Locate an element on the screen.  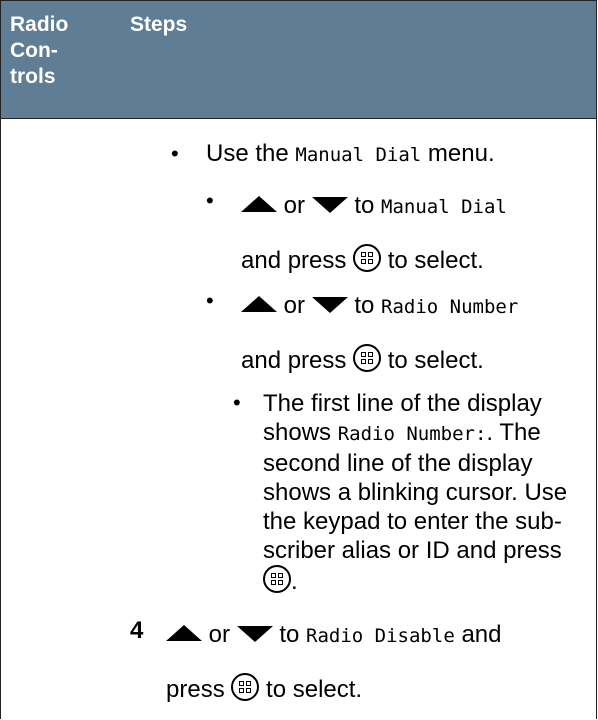
text: The first line of the display is located at coordinates (402, 403).